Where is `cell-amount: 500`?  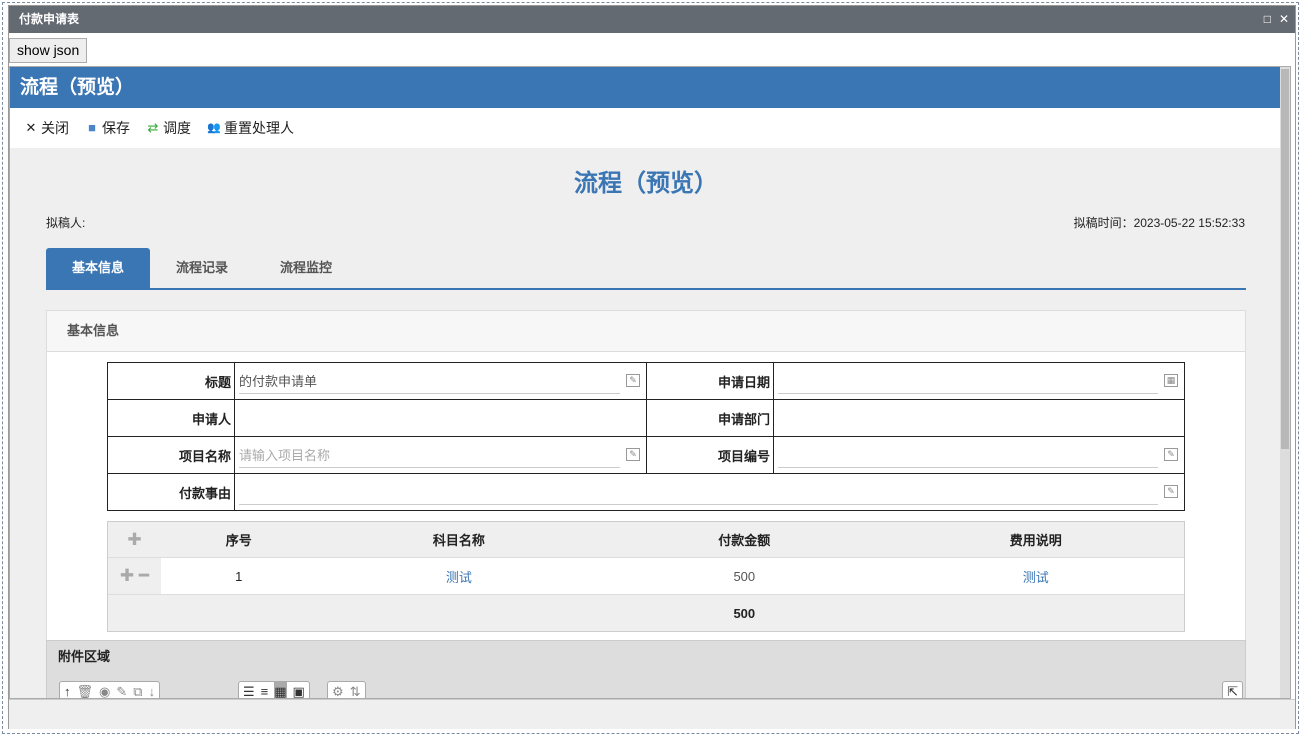
cell-amount: 500 is located at coordinates (744, 576).